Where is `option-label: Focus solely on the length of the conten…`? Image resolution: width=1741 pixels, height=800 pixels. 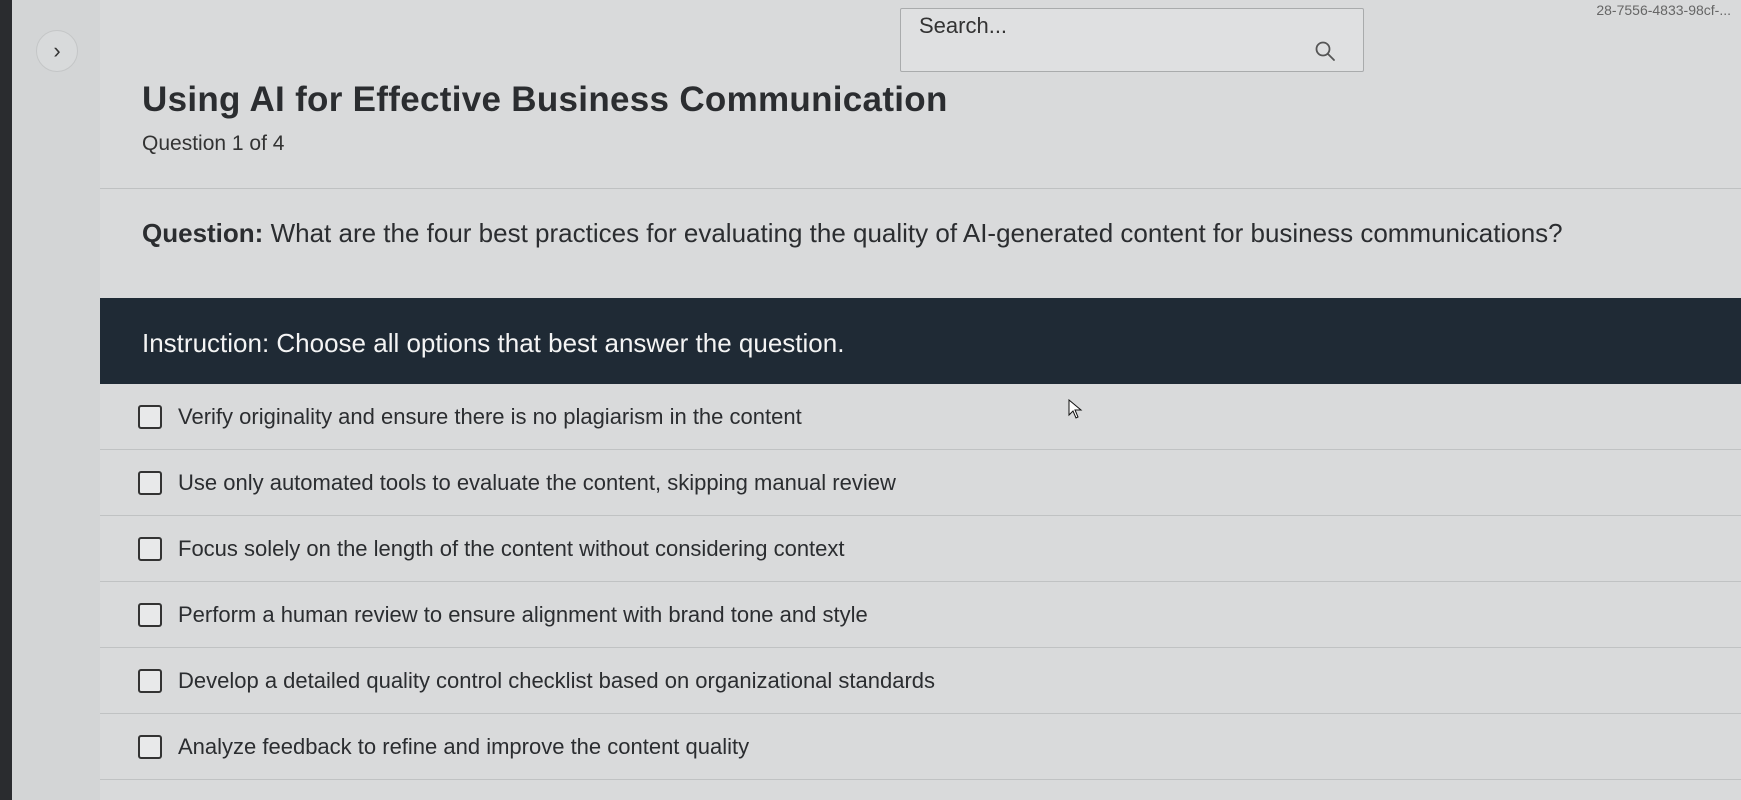 option-label: Focus solely on the length of the conten… is located at coordinates (511, 548).